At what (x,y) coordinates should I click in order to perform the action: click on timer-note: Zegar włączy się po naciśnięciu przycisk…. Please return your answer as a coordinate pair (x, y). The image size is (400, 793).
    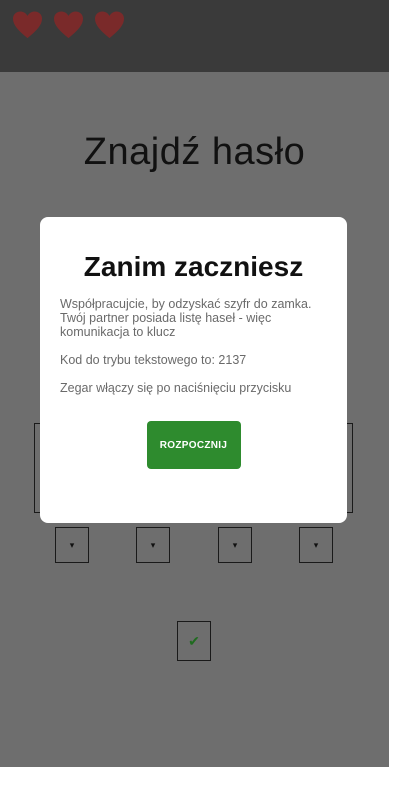
    Looking at the image, I should click on (176, 388).